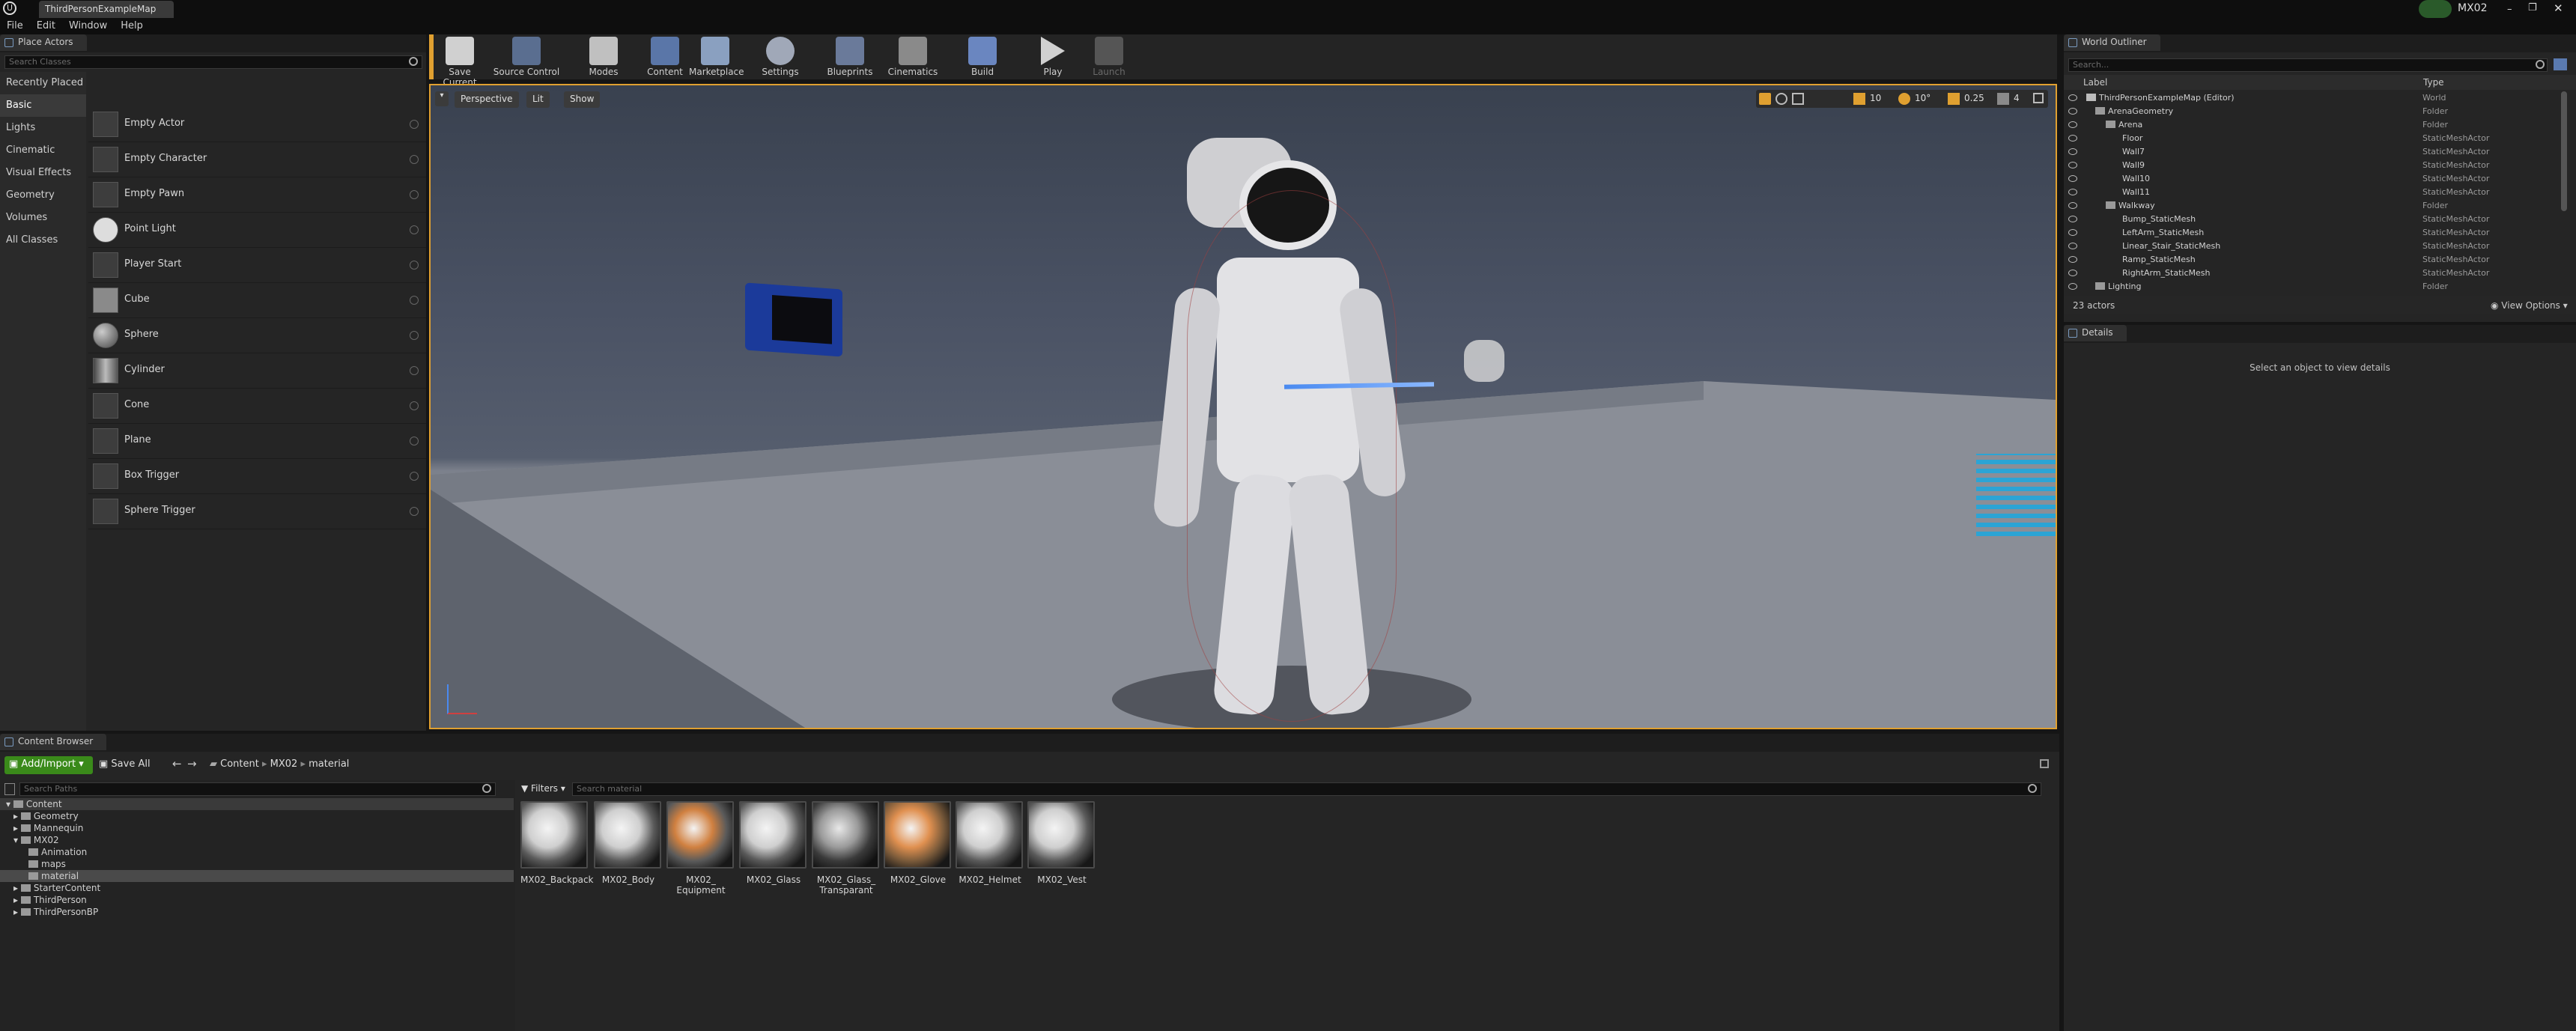 Image resolution: width=2576 pixels, height=1031 pixels. What do you see at coordinates (2095, 333) in the screenshot?
I see `tab-details: Details` at bounding box center [2095, 333].